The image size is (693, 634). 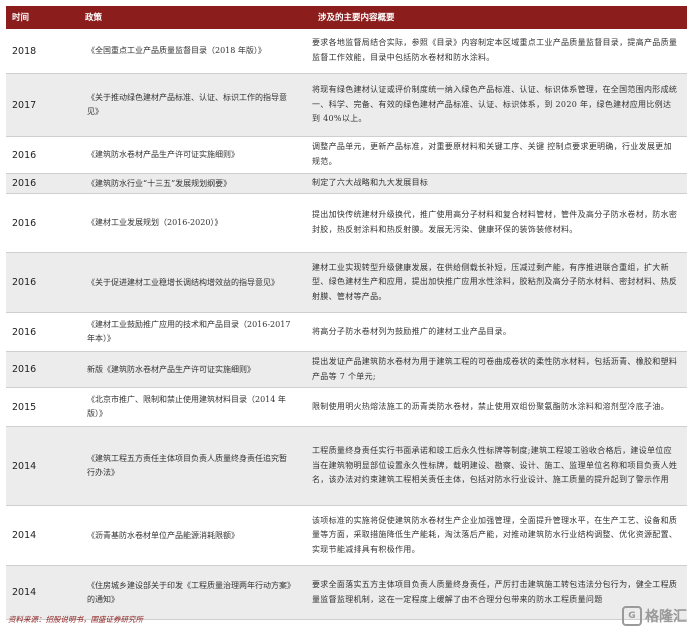 I want to click on row-year: 2018, so click(x=24, y=51).